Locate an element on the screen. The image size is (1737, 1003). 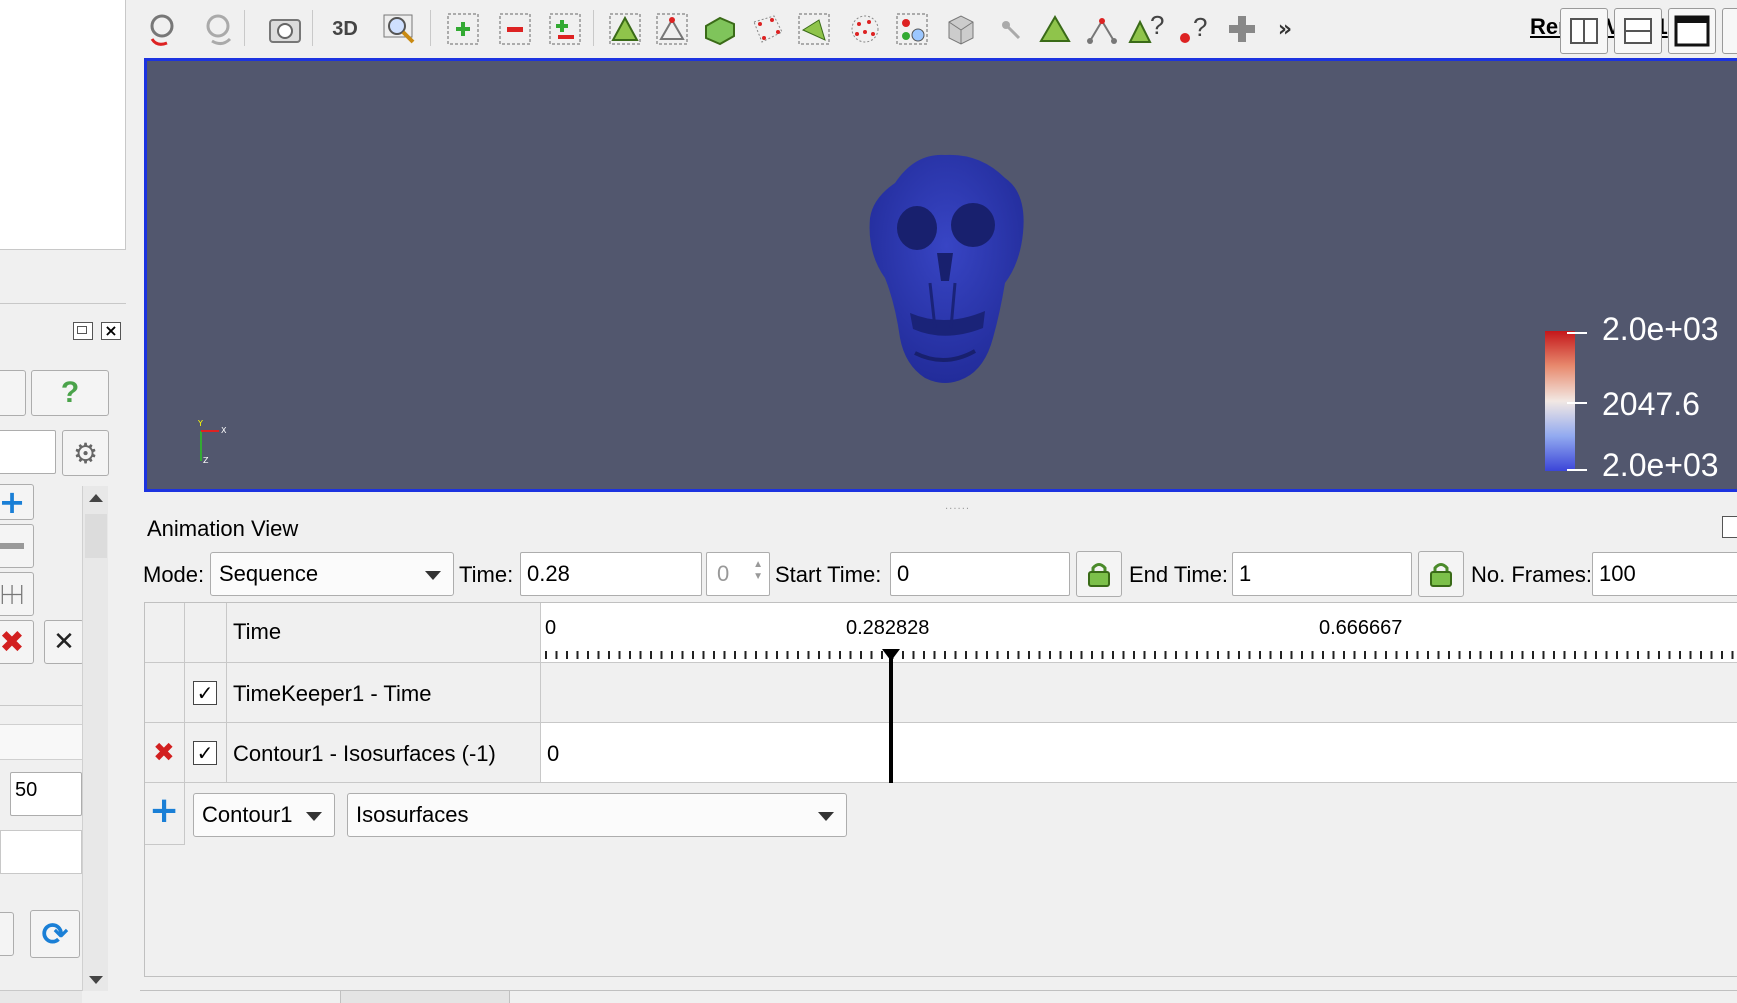
close-view-button-partial is located at coordinates (1729, 31).